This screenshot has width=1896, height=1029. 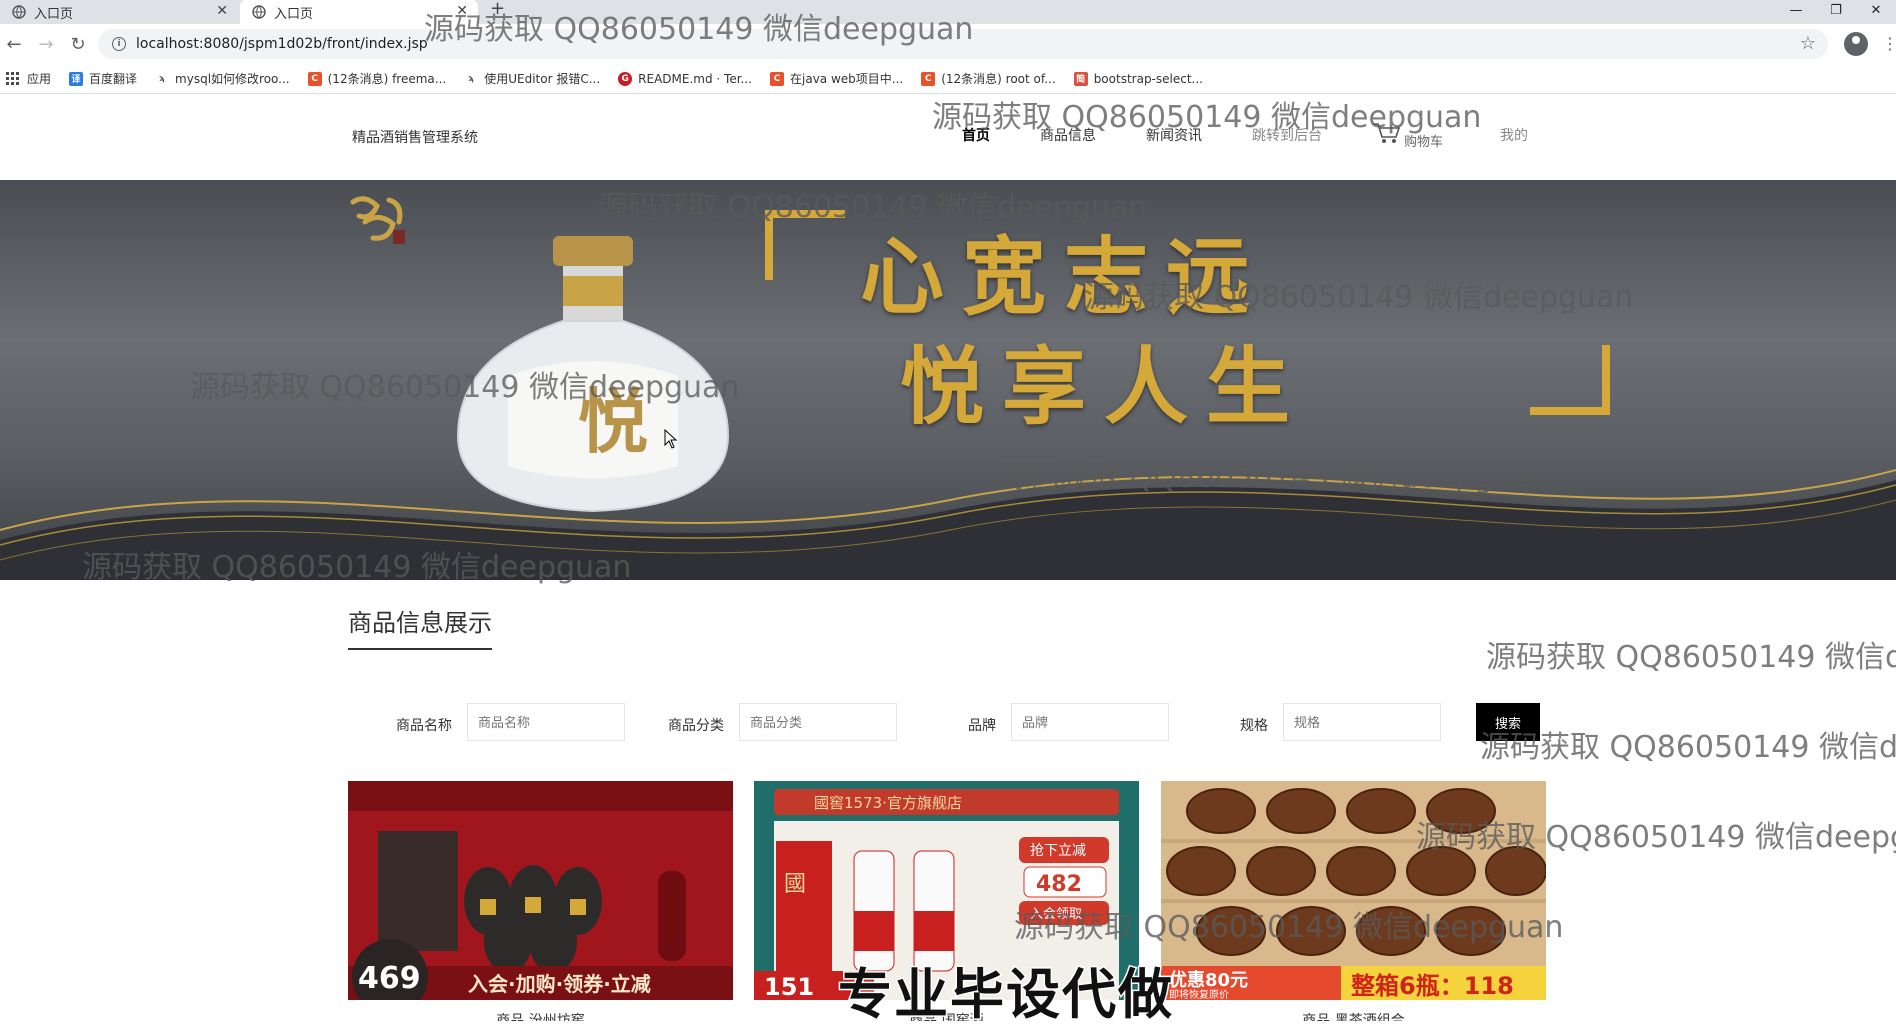 What do you see at coordinates (1362, 722) in the screenshot?
I see `spec-input` at bounding box center [1362, 722].